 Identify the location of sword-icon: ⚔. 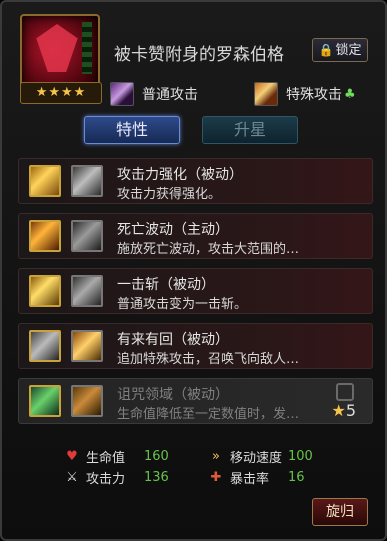
(72, 477).